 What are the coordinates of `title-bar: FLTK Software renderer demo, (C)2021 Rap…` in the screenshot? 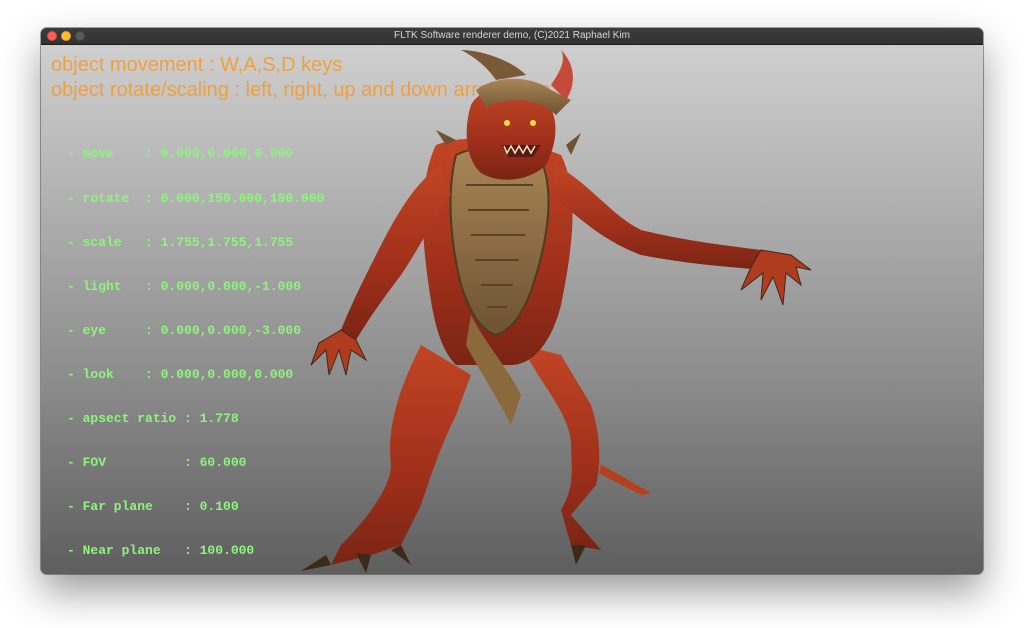 It's located at (512, 36).